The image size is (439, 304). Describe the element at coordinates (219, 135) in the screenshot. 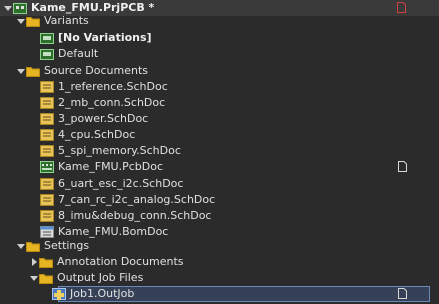

I see `document-item: 4_cpu.SchDoc` at that location.